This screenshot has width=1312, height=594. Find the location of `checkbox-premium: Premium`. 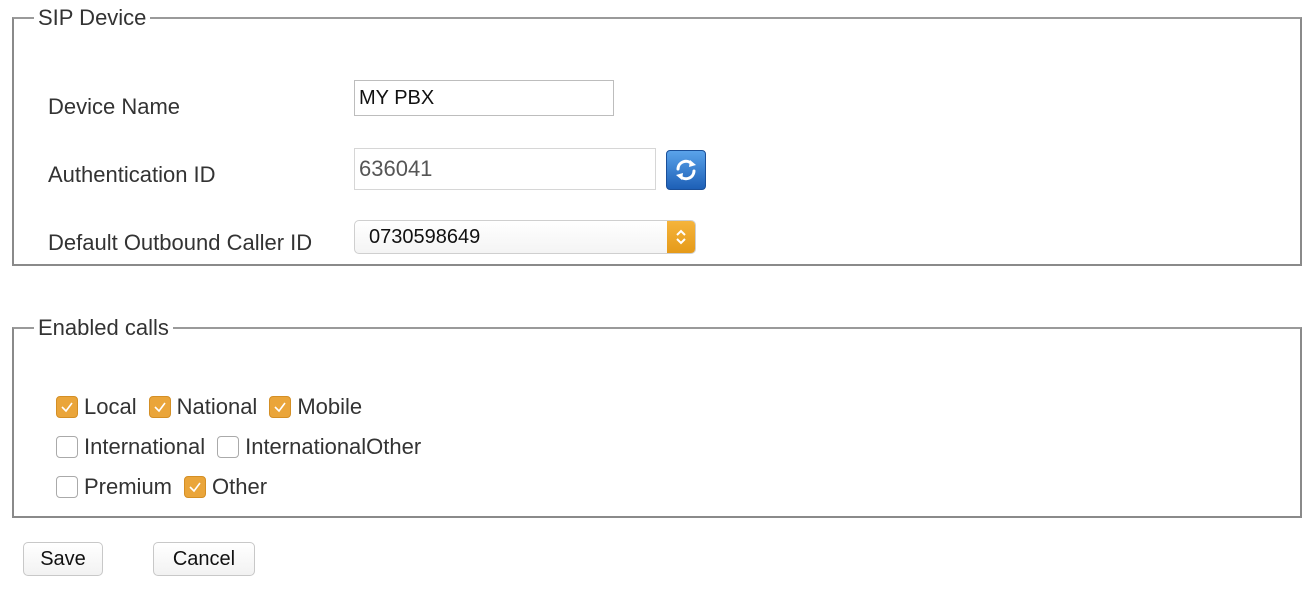

checkbox-premium: Premium is located at coordinates (114, 487).